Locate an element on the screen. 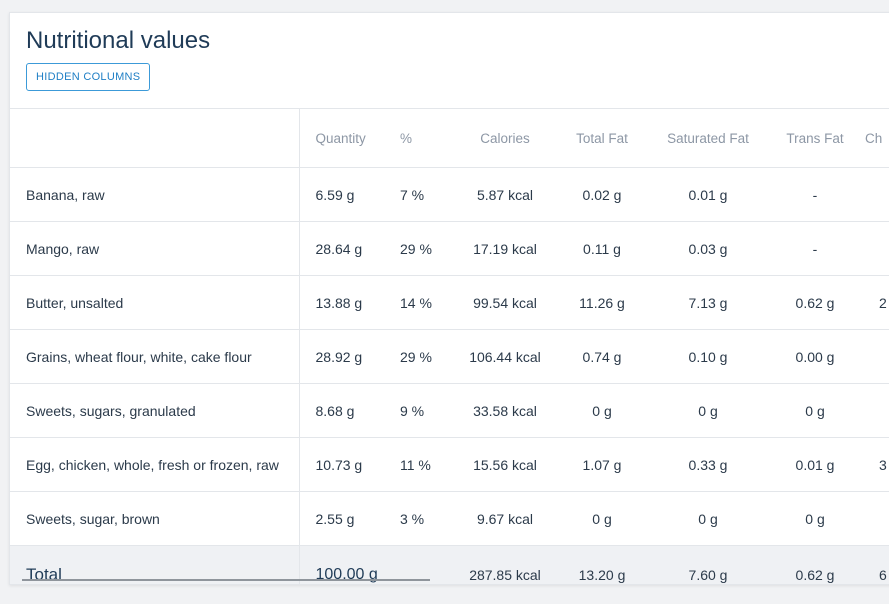 The width and height of the screenshot is (889, 604). total-calories: 287.85 kcal is located at coordinates (505, 564).